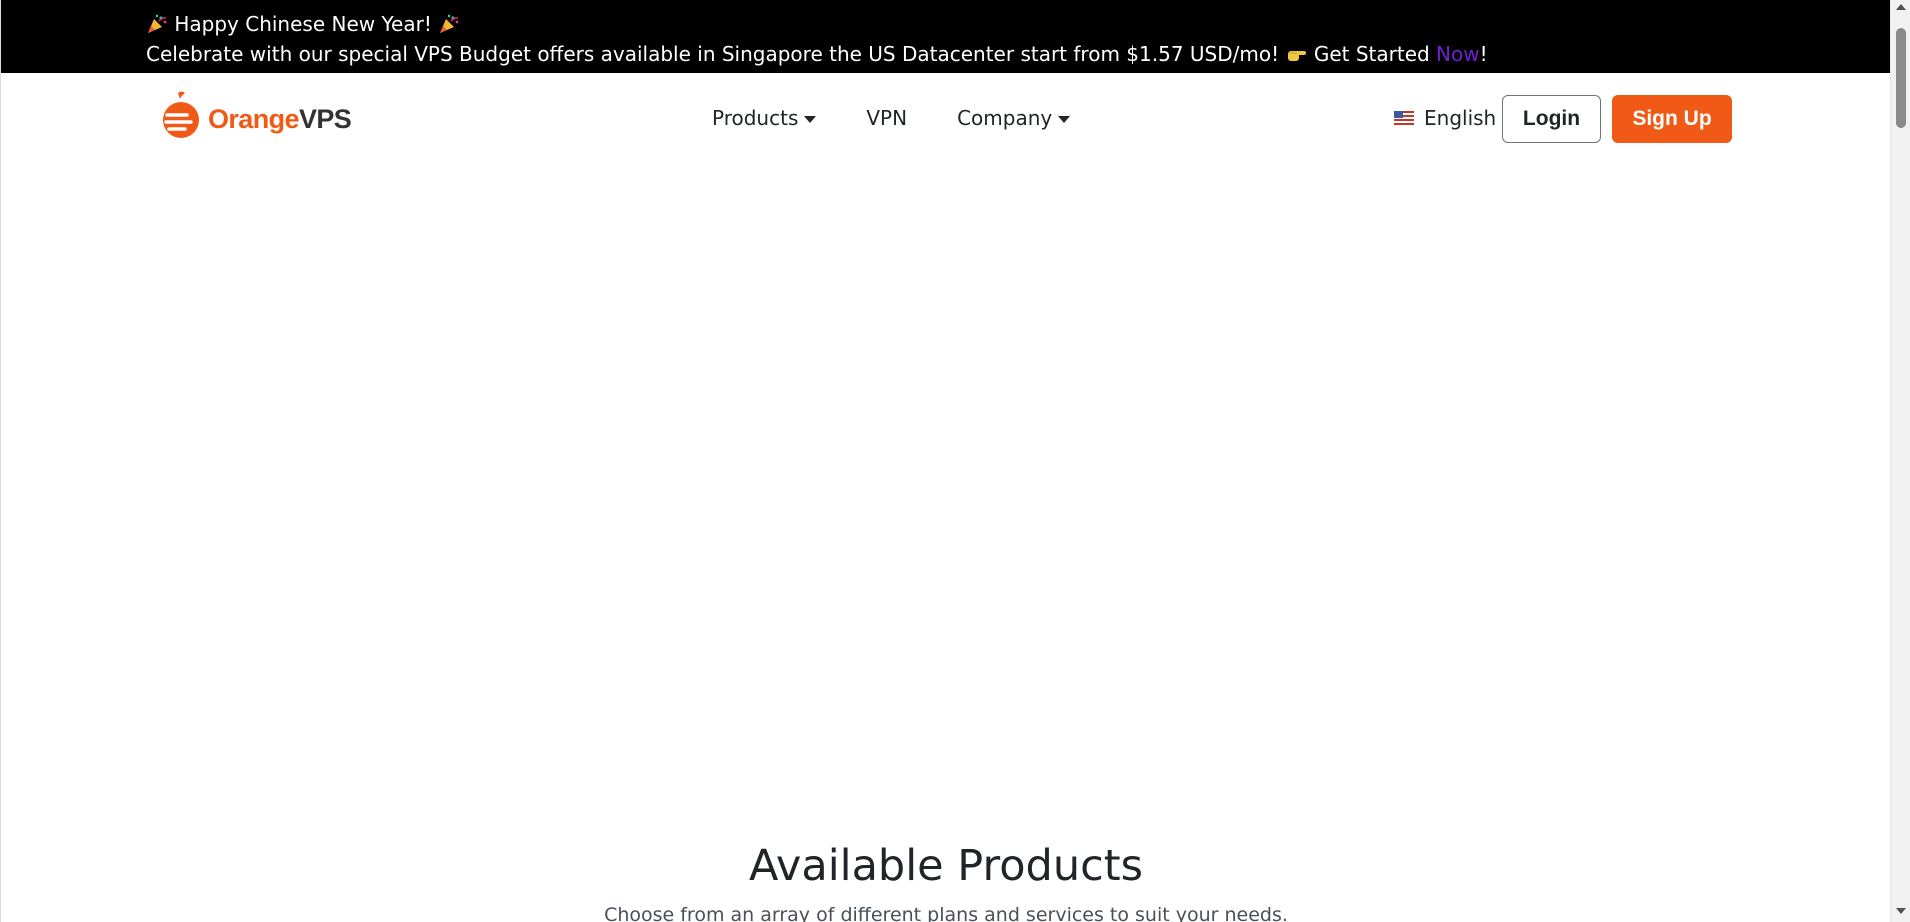 Image resolution: width=1910 pixels, height=922 pixels. What do you see at coordinates (1901, 911) in the screenshot?
I see `scroll-down-arrow-icon` at bounding box center [1901, 911].